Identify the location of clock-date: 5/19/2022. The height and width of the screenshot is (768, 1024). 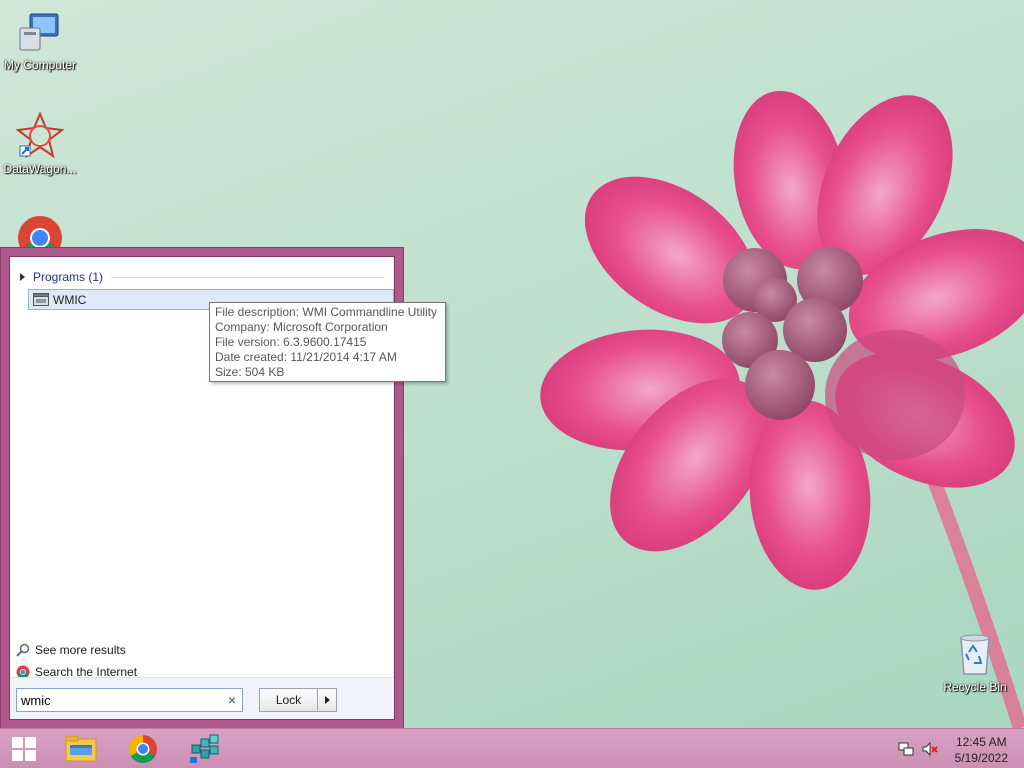
(981, 758).